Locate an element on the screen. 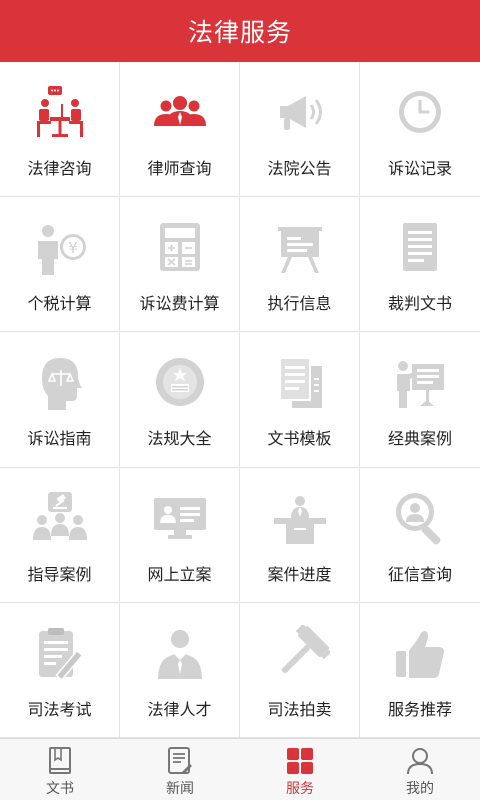  service-label: 文书模板 is located at coordinates (299, 439).